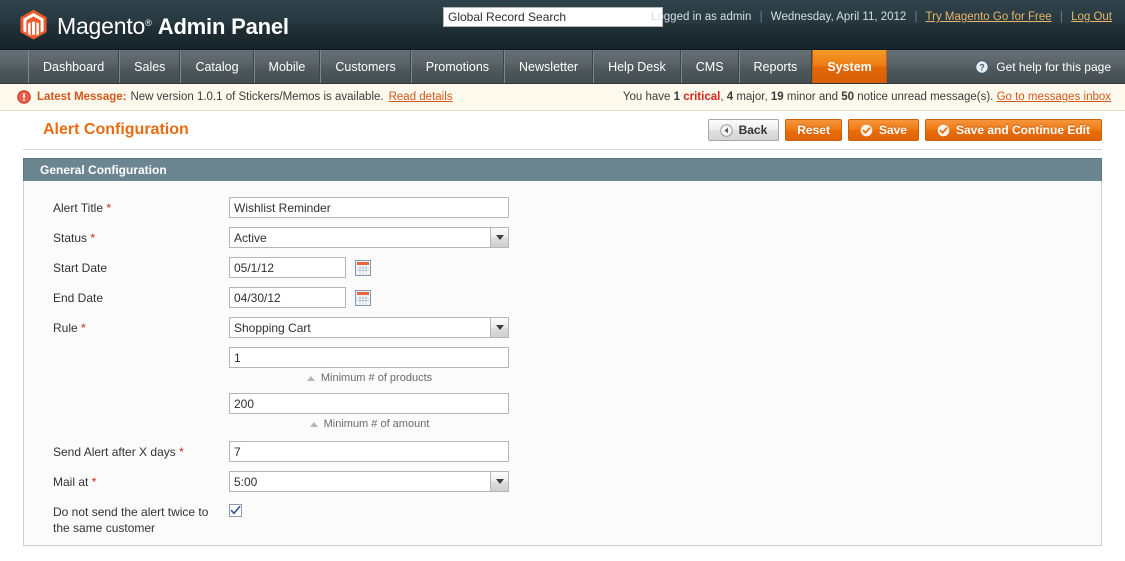 This screenshot has height=561, width=1125. I want to click on critical-word: critical, so click(702, 97).